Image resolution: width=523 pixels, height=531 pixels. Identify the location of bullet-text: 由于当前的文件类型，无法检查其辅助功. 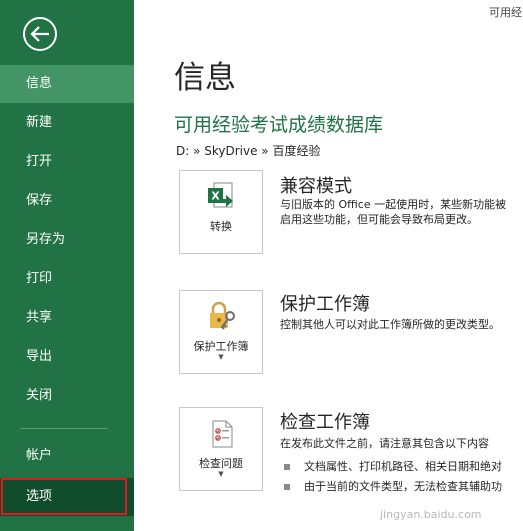
(403, 486).